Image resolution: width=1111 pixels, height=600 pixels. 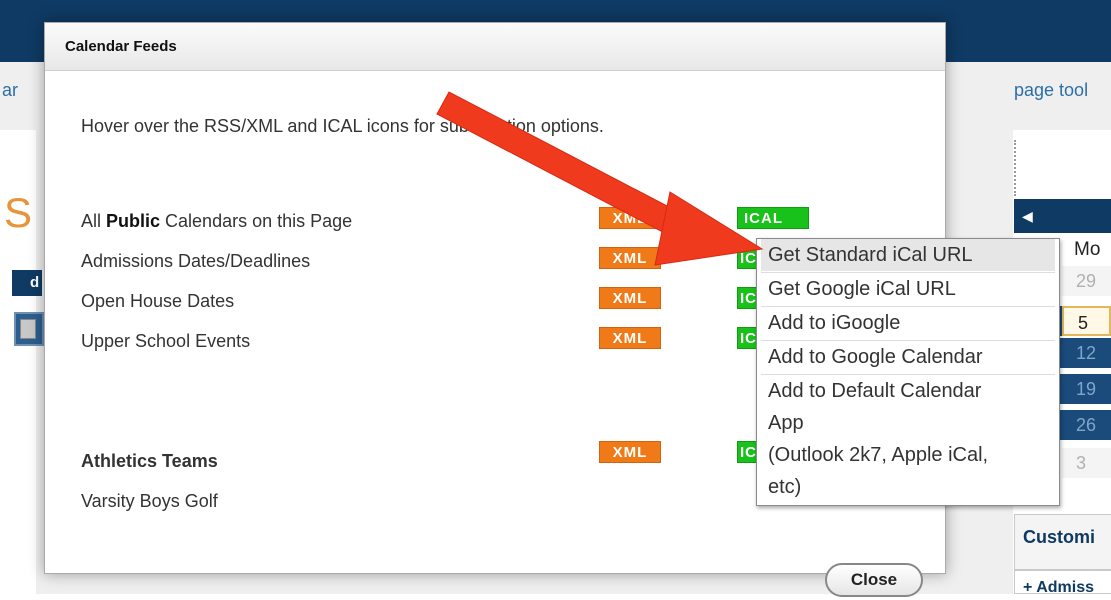 I want to click on arrow-head, so click(x=709, y=228).